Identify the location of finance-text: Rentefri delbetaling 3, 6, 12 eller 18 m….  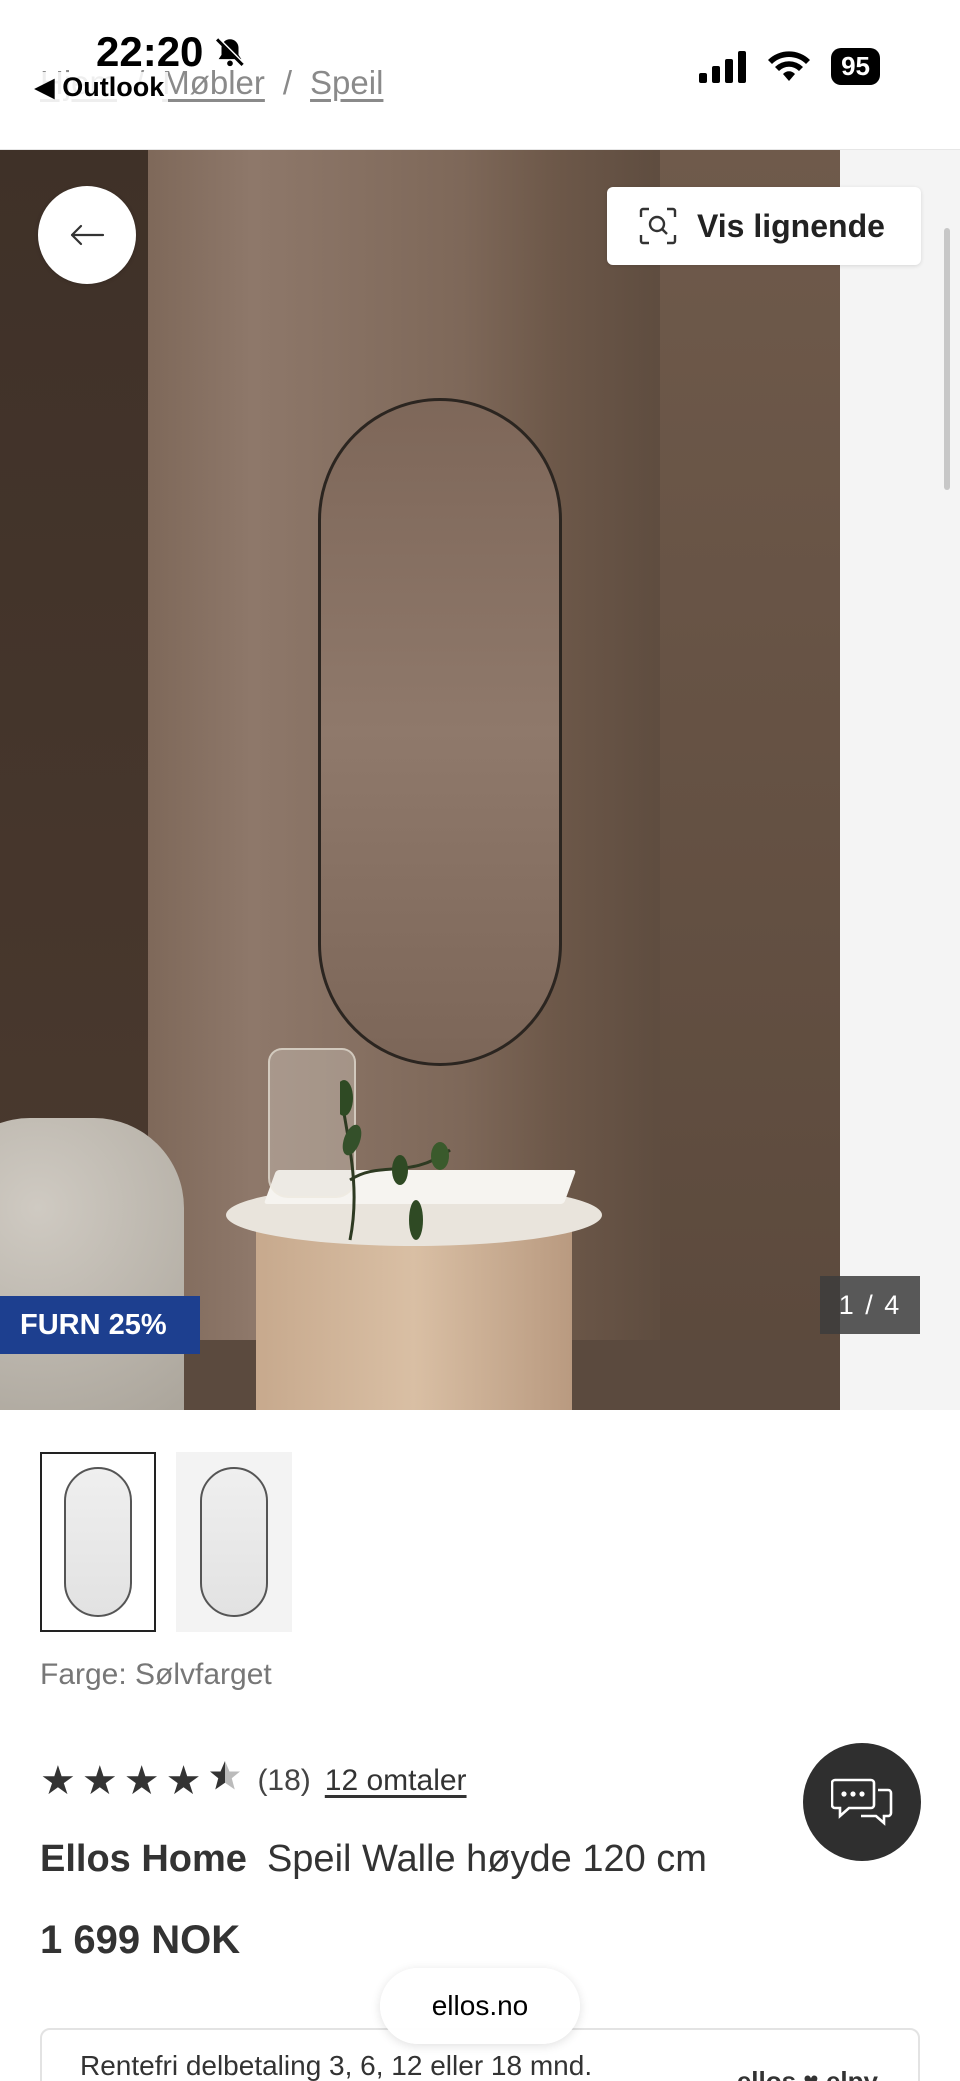
(336, 2065).